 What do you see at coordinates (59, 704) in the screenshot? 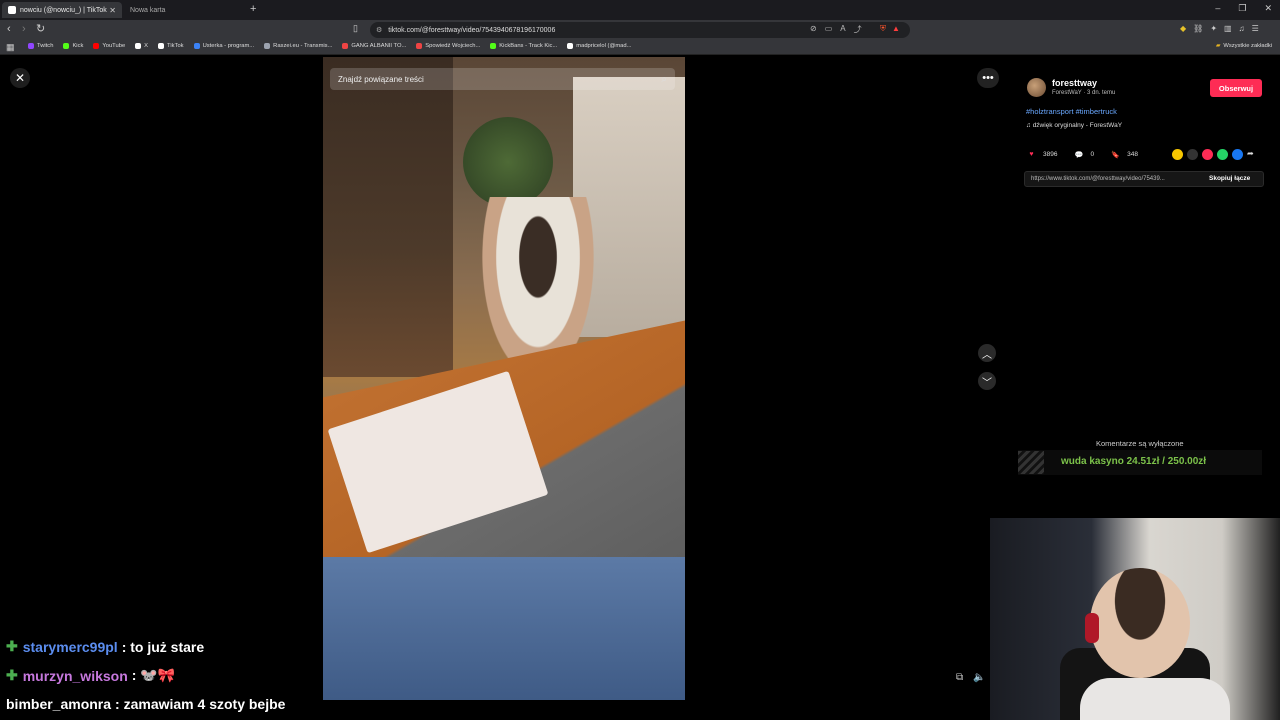
I see `chat-username: bimber_amonra` at bounding box center [59, 704].